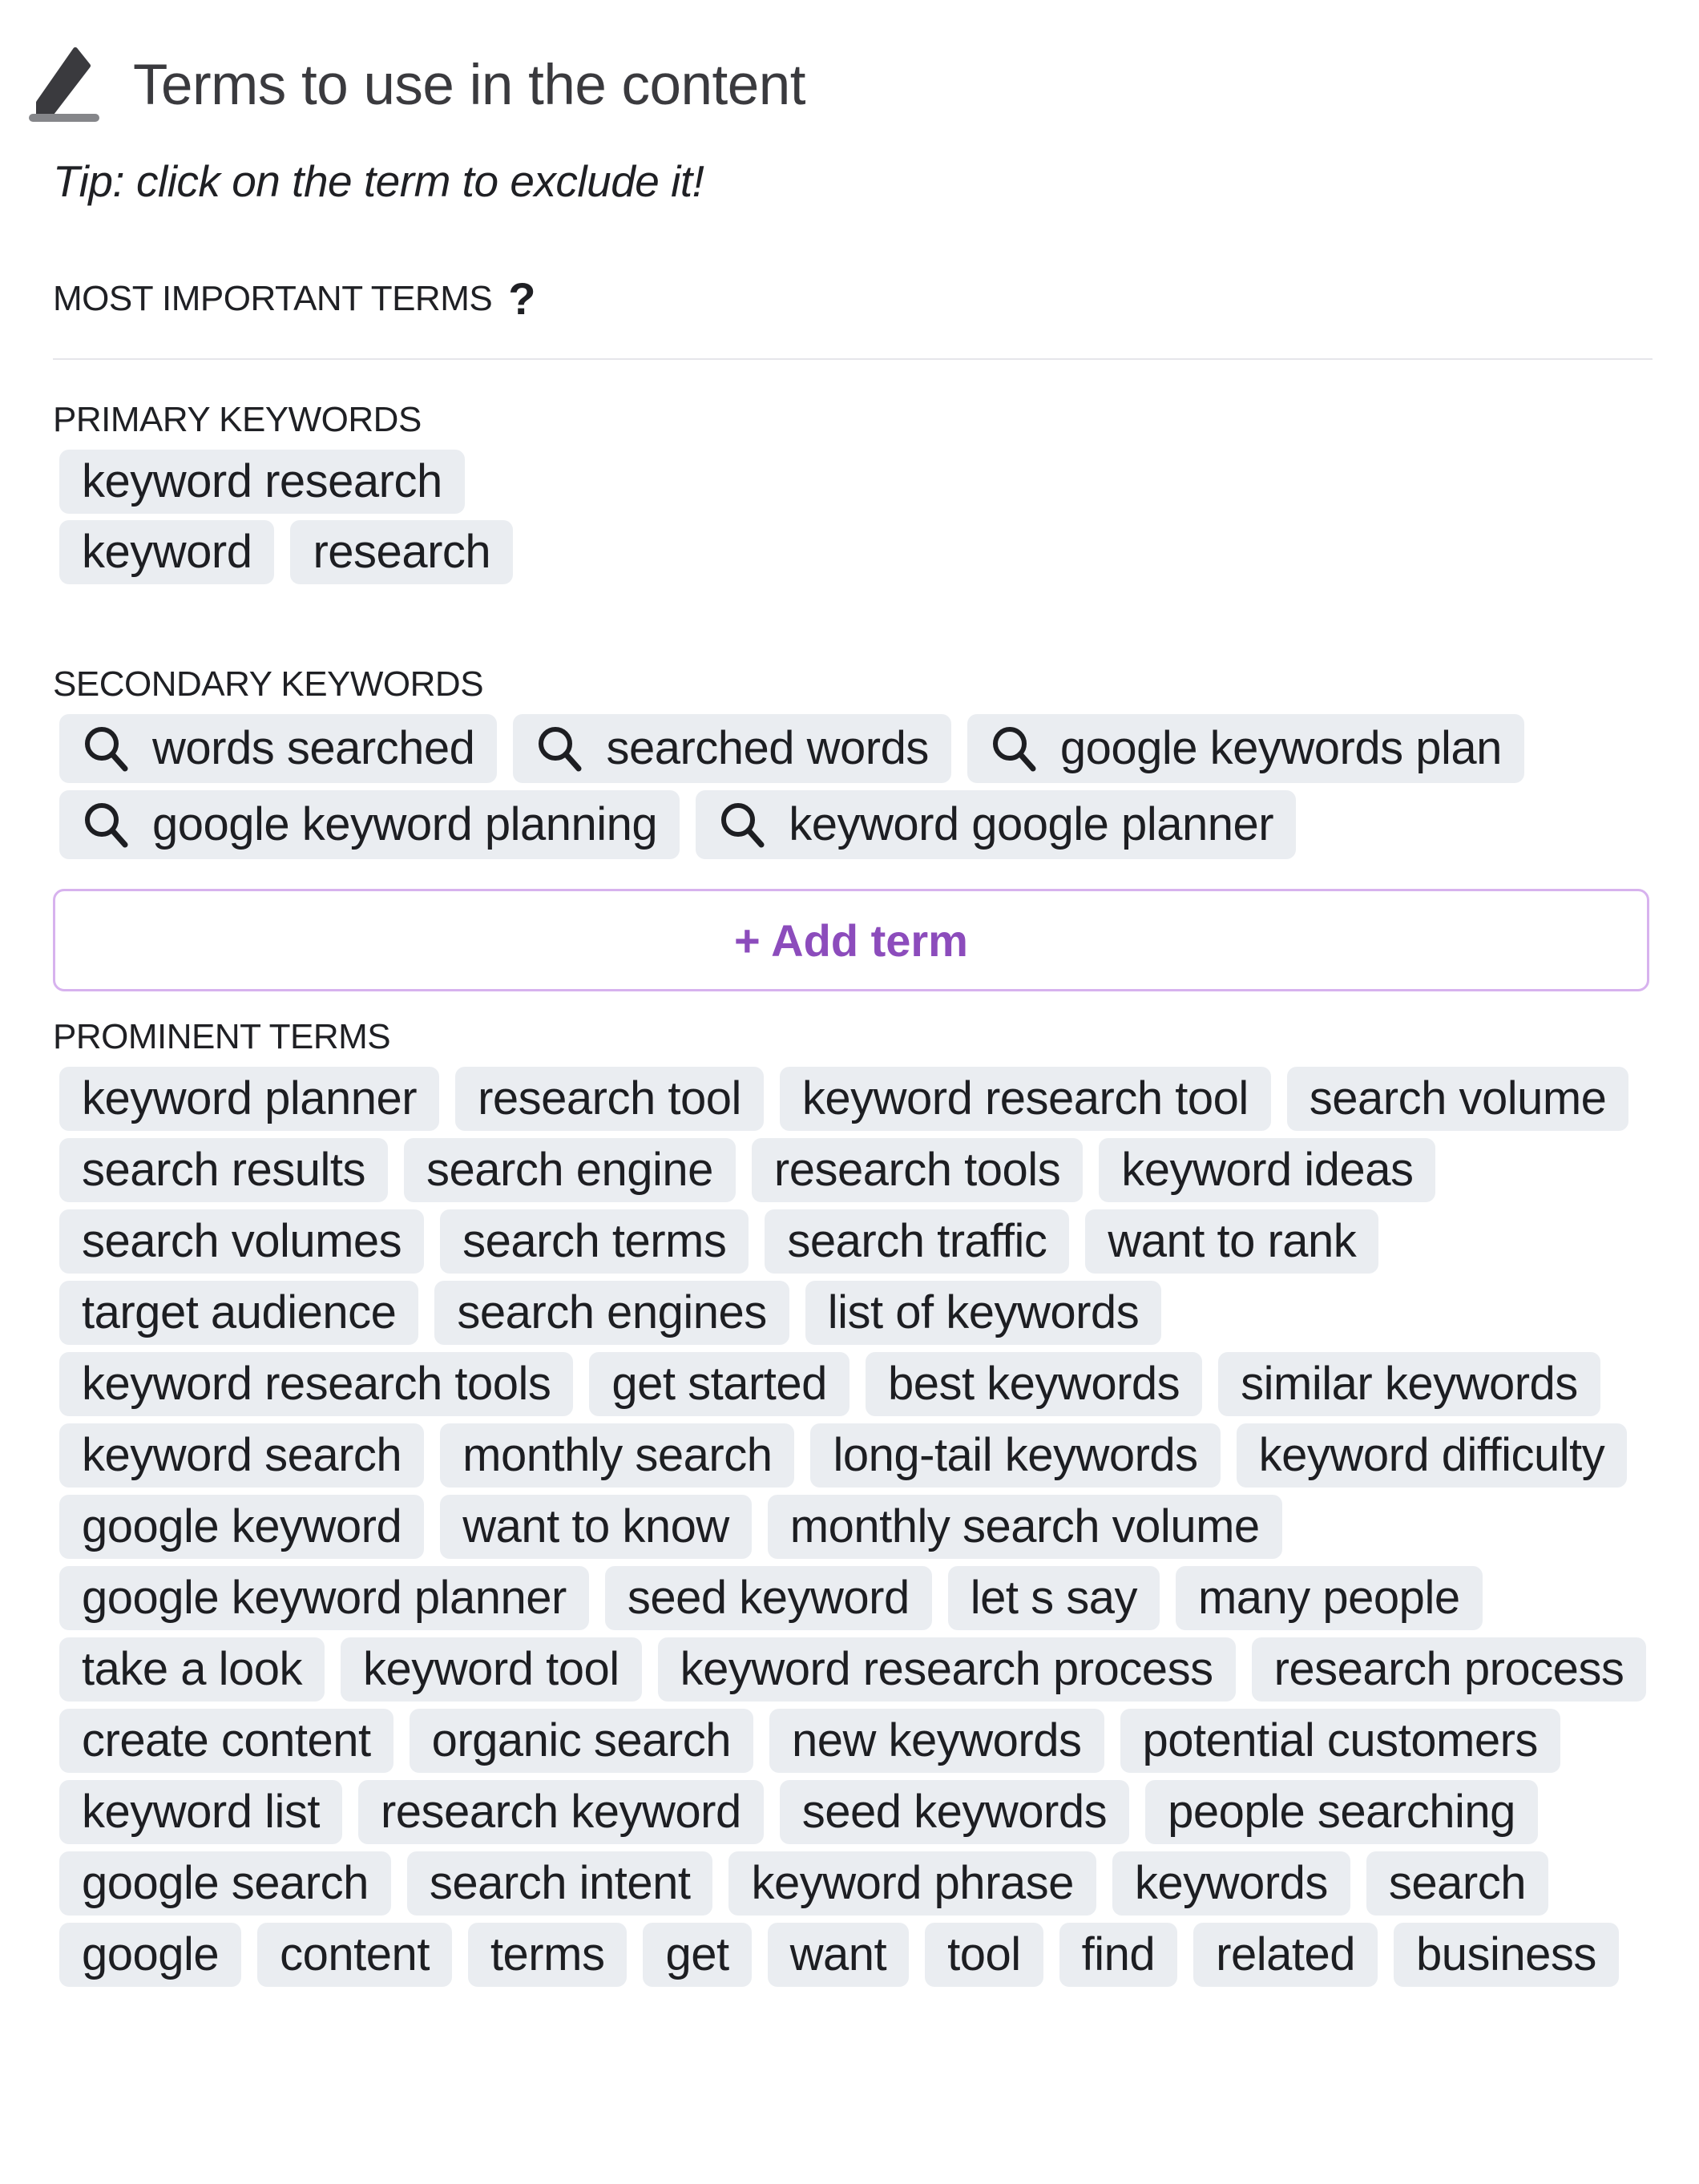 This screenshot has height=2184, width=1699. What do you see at coordinates (192, 1670) in the screenshot?
I see `prominent-term-chip: take a look` at bounding box center [192, 1670].